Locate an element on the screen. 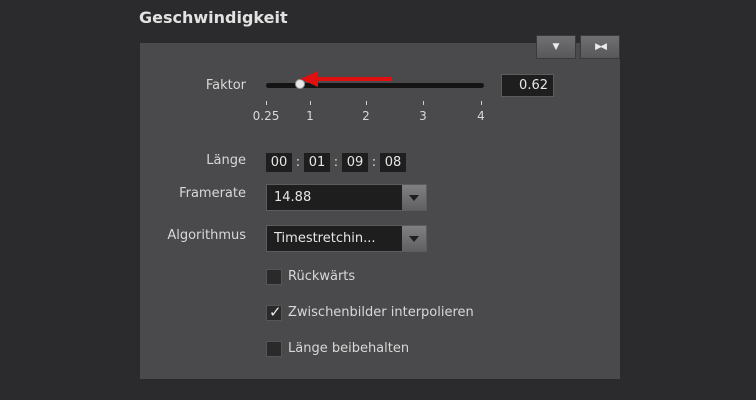 The height and width of the screenshot is (400, 756). timecode-hours: 00 is located at coordinates (279, 162).